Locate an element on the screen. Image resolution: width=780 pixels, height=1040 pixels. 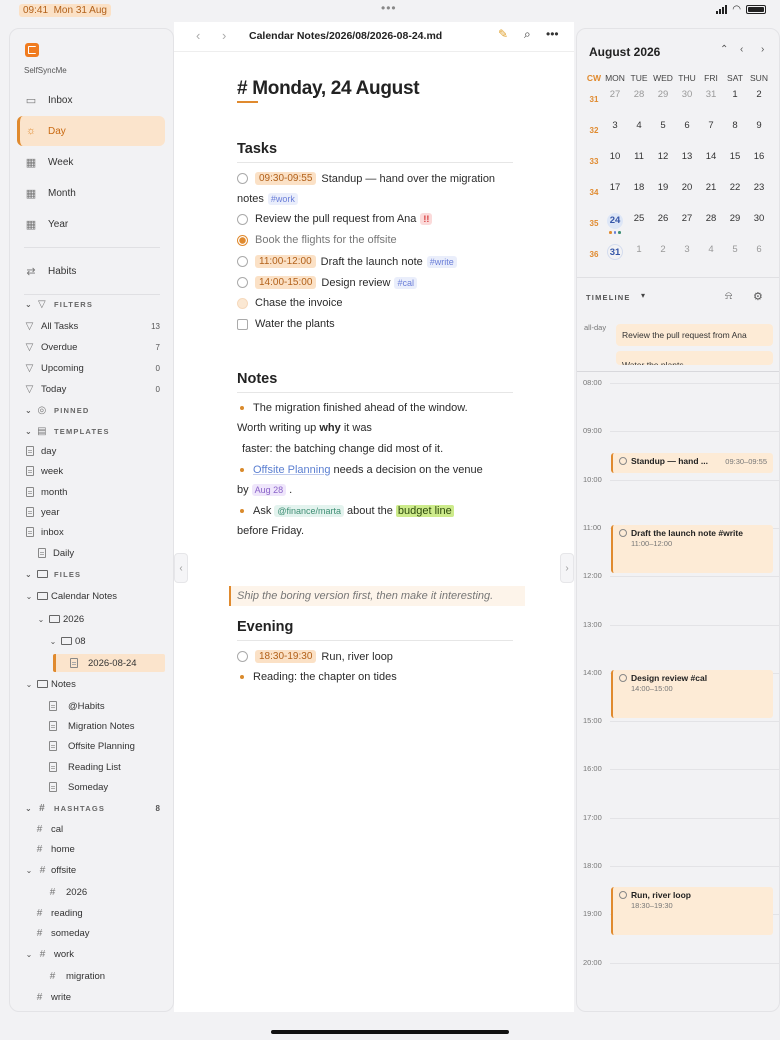
hashtag-cal: # cal is located at coordinates (48, 829).